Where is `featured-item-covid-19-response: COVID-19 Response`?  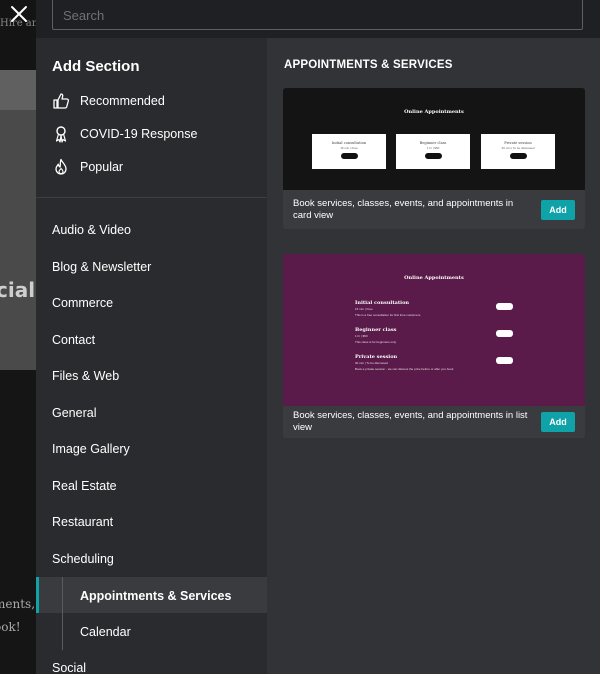 featured-item-covid-19-response: COVID-19 Response is located at coordinates (124, 134).